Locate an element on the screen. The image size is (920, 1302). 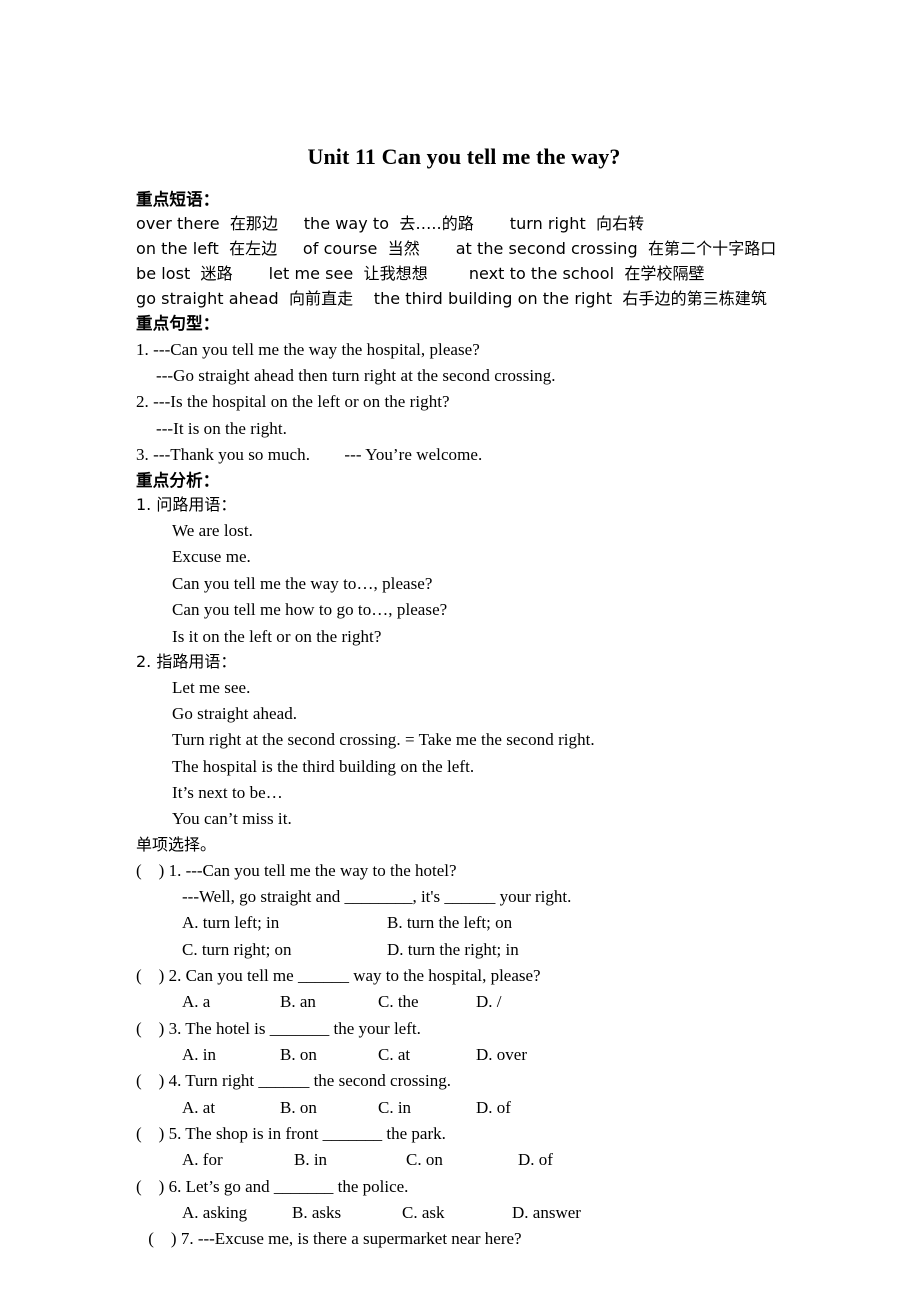
page-title: Unit 11 Can you tell me the way? is located at coordinates (464, 156).